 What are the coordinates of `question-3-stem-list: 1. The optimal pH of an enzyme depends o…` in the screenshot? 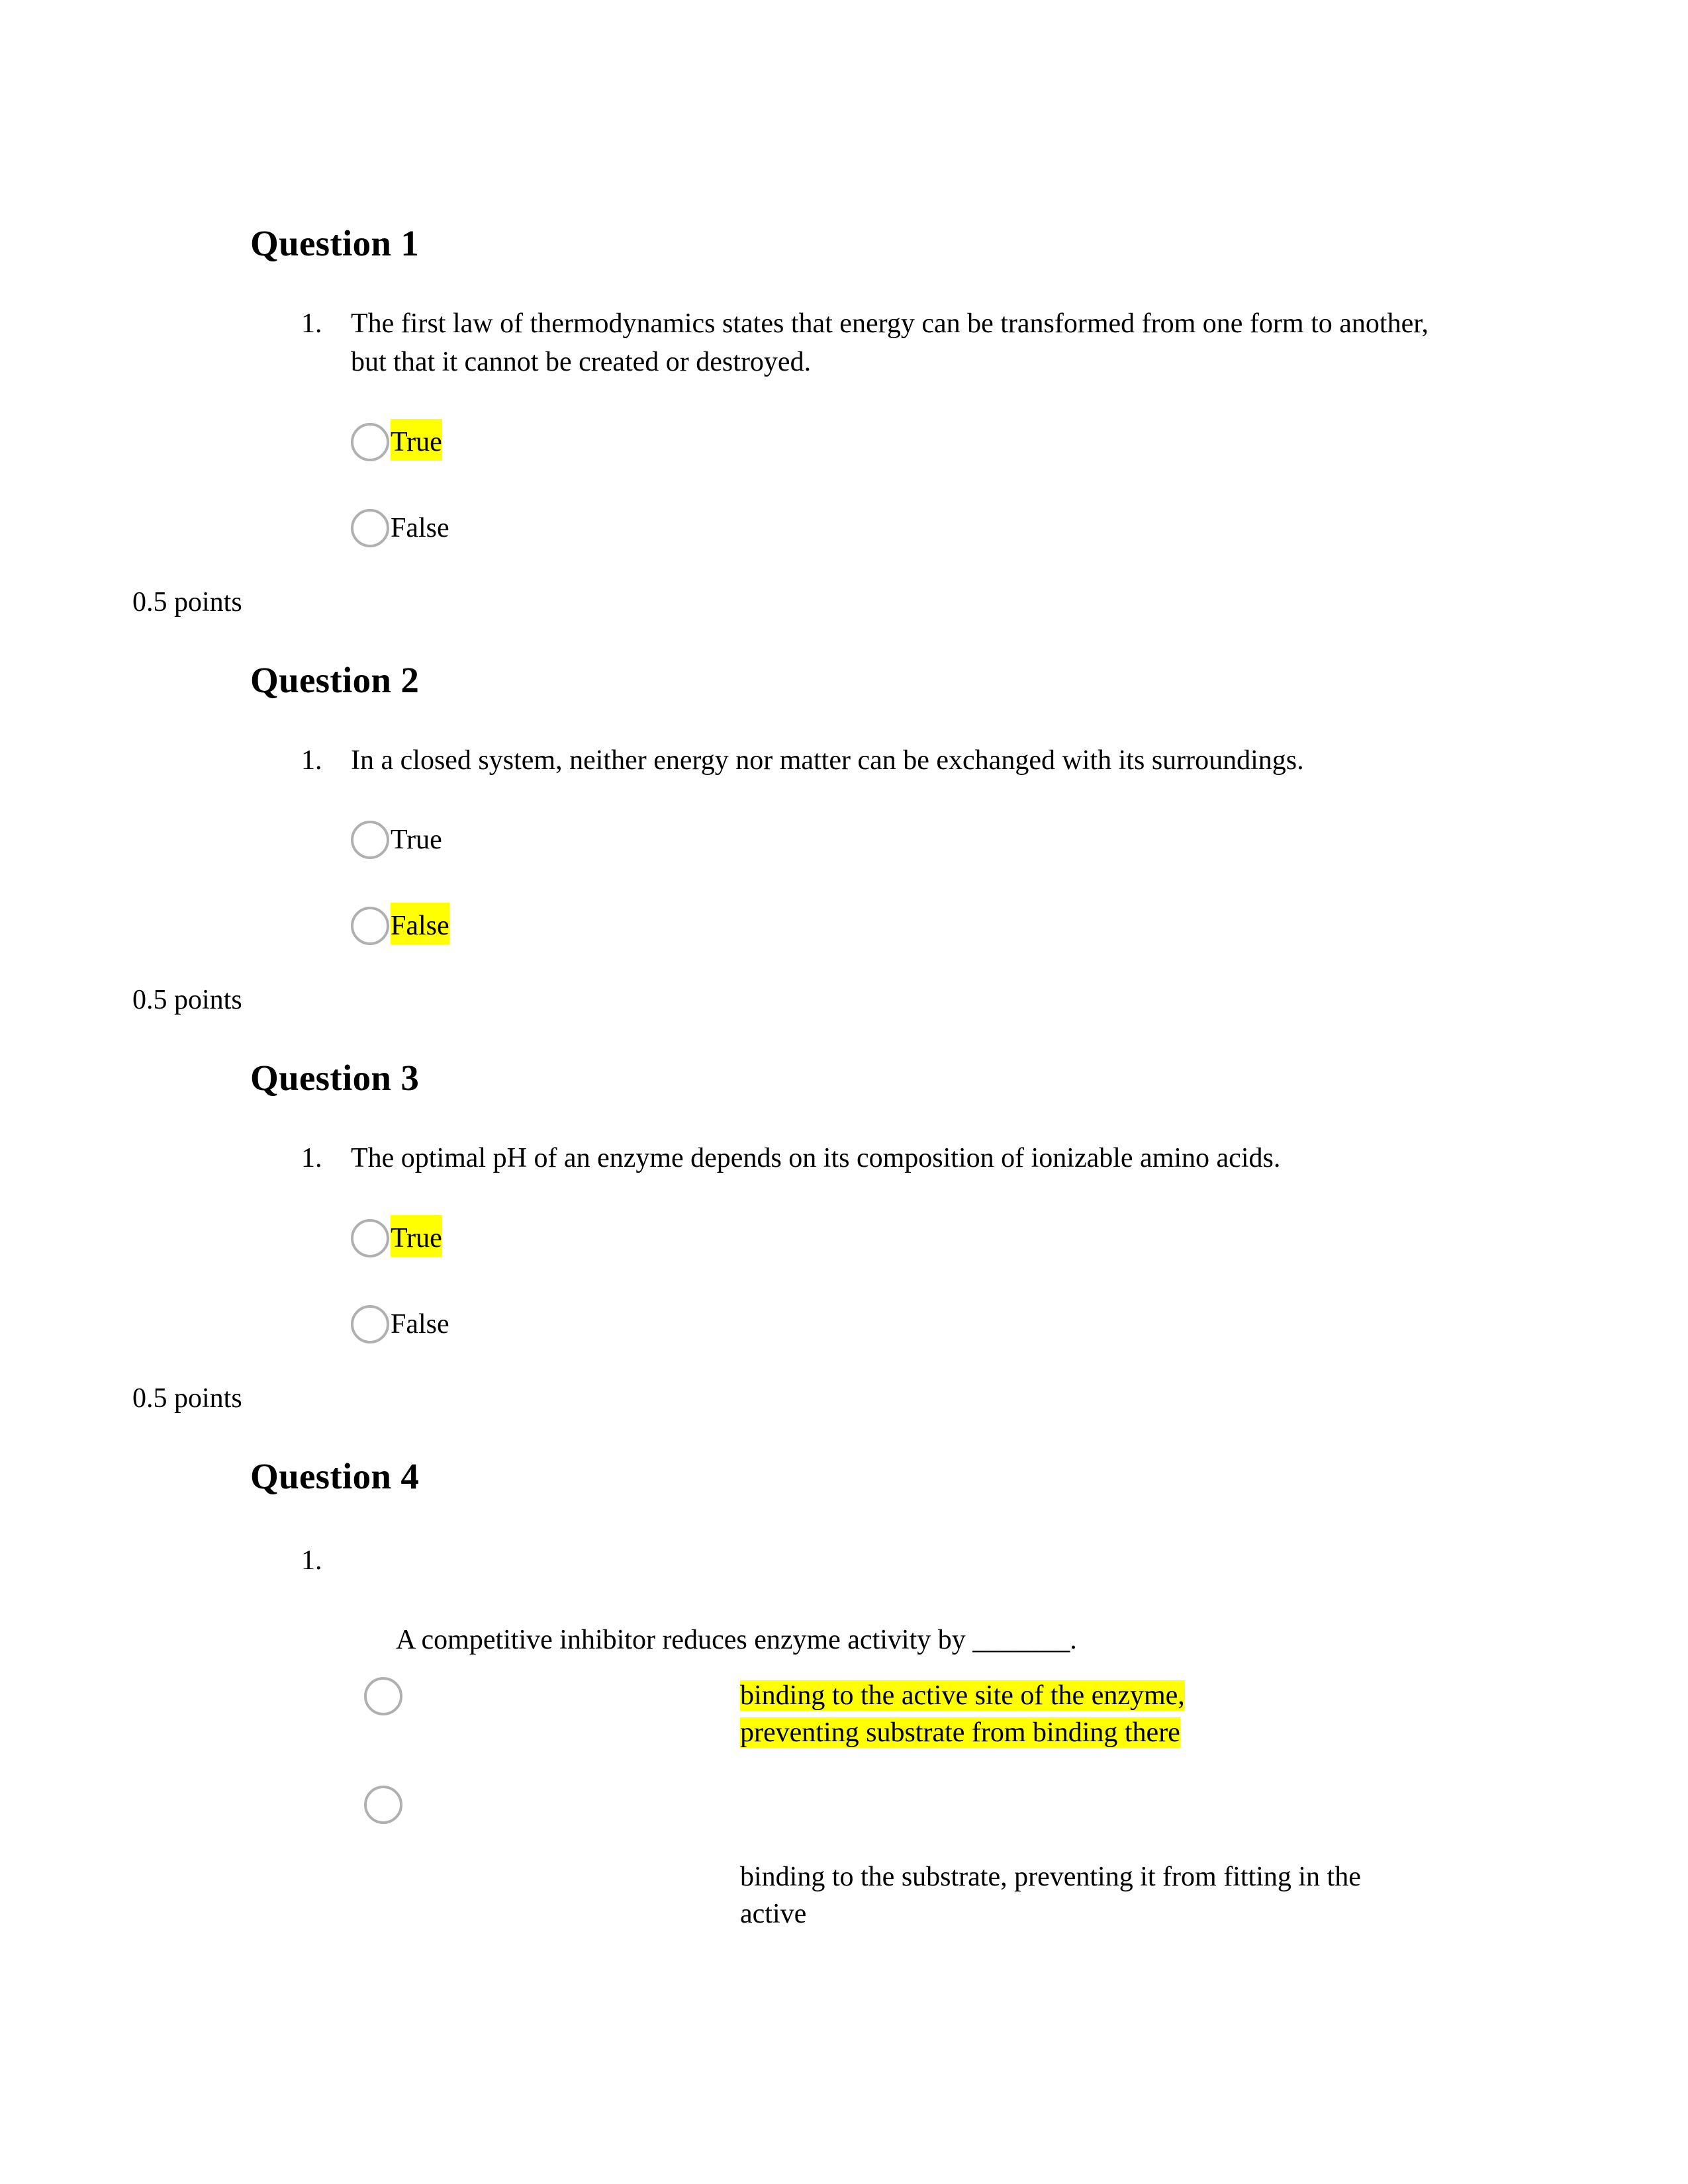 It's located at (846, 1159).